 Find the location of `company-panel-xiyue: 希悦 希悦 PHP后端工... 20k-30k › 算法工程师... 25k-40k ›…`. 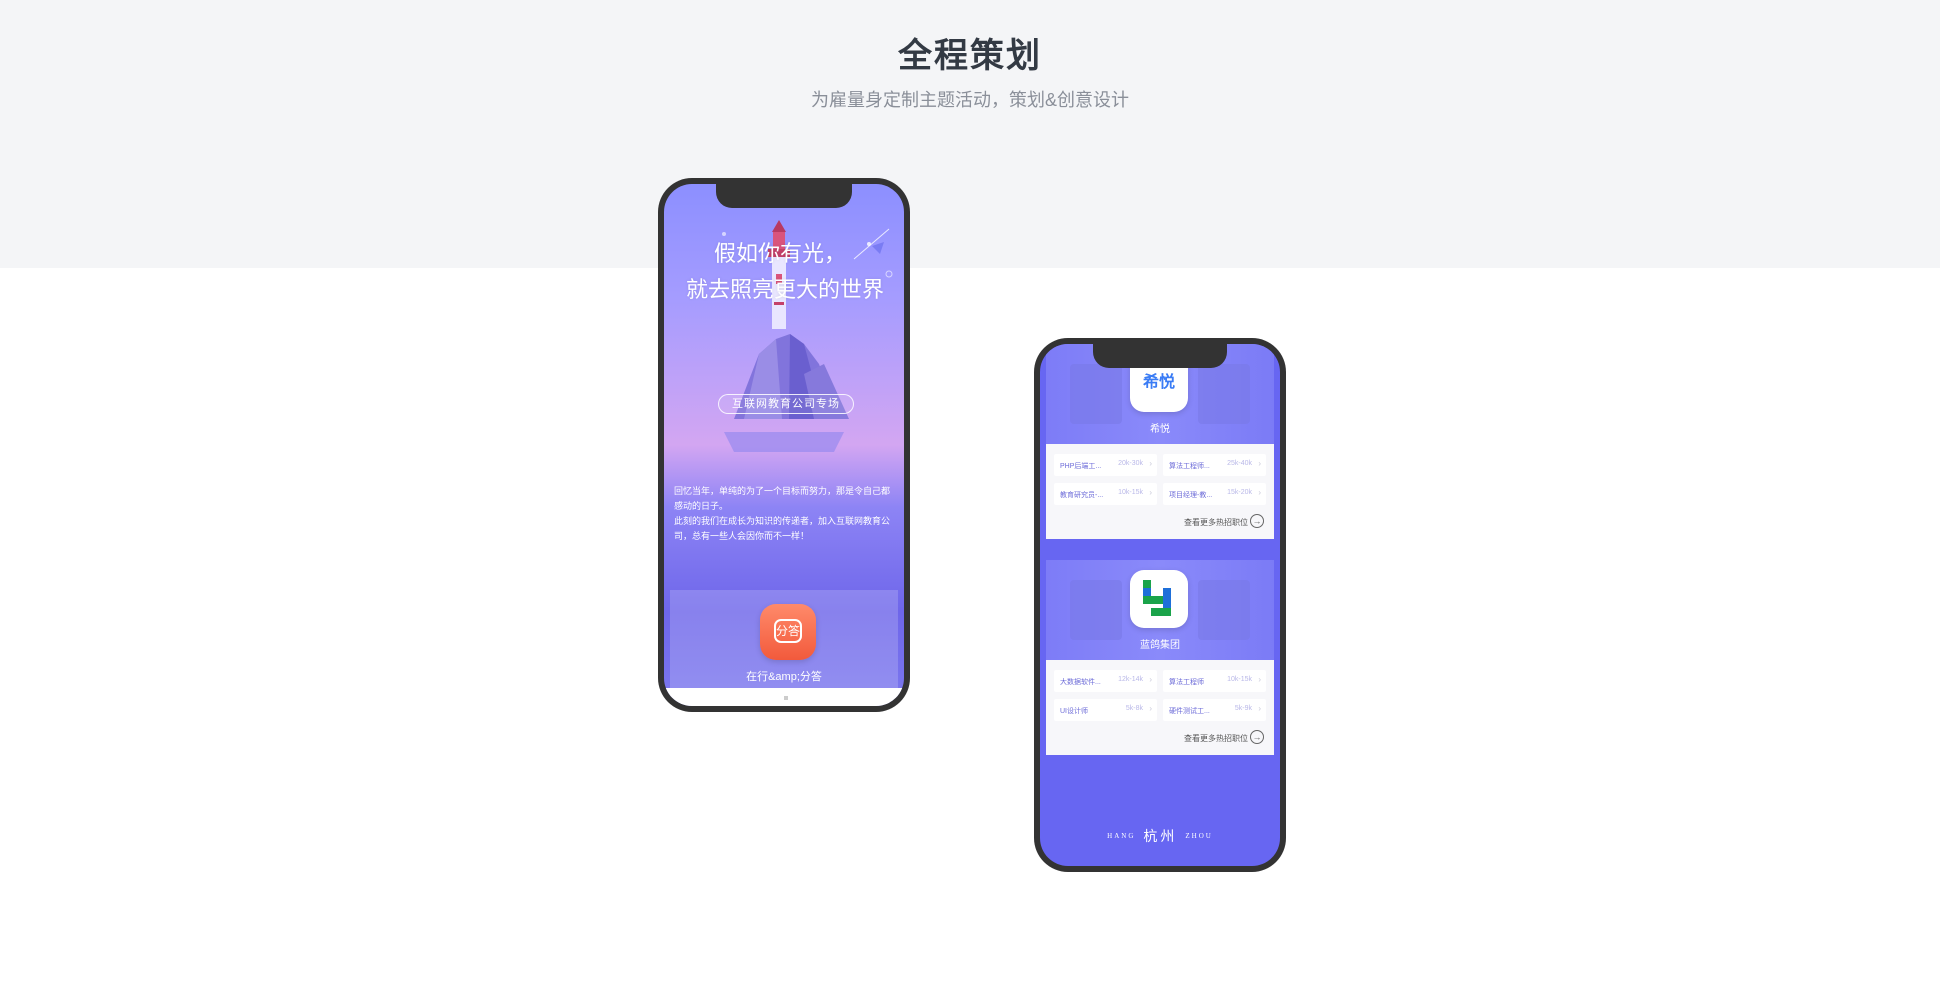

company-panel-xiyue: 希悦 希悦 PHP后端工... 20k-30k › 算法工程师... 25k-40k ›… is located at coordinates (1160, 441).